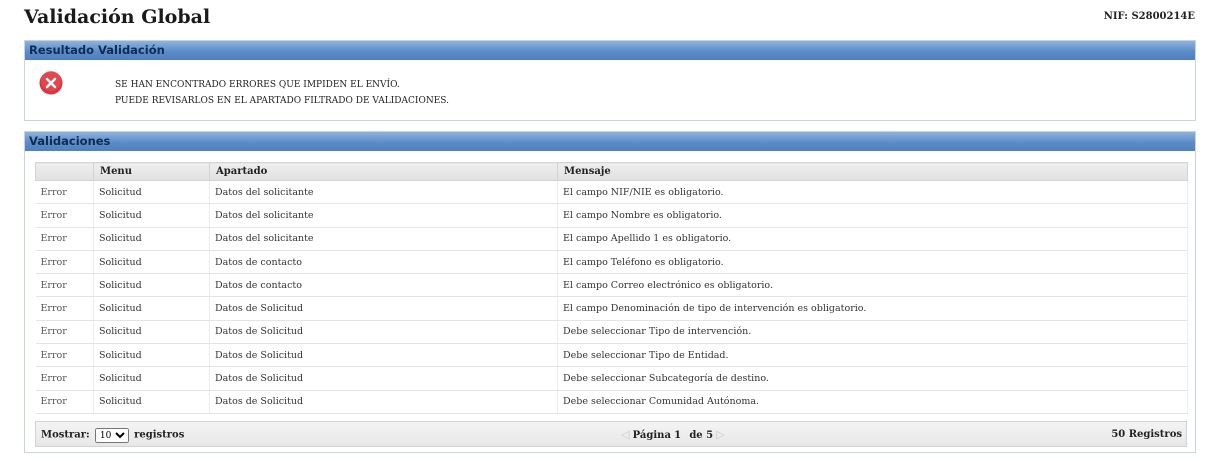  I want to click on total-records: 50 Registros, so click(1146, 434).